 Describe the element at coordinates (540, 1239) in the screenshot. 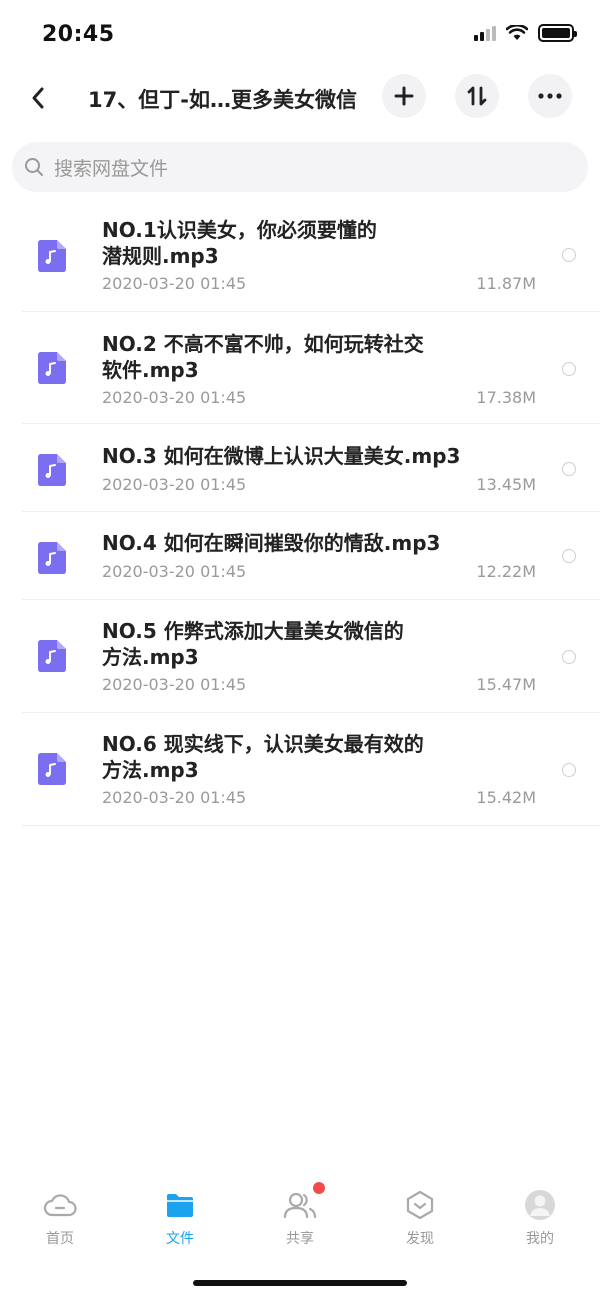

I see `tab-label: 我的` at that location.